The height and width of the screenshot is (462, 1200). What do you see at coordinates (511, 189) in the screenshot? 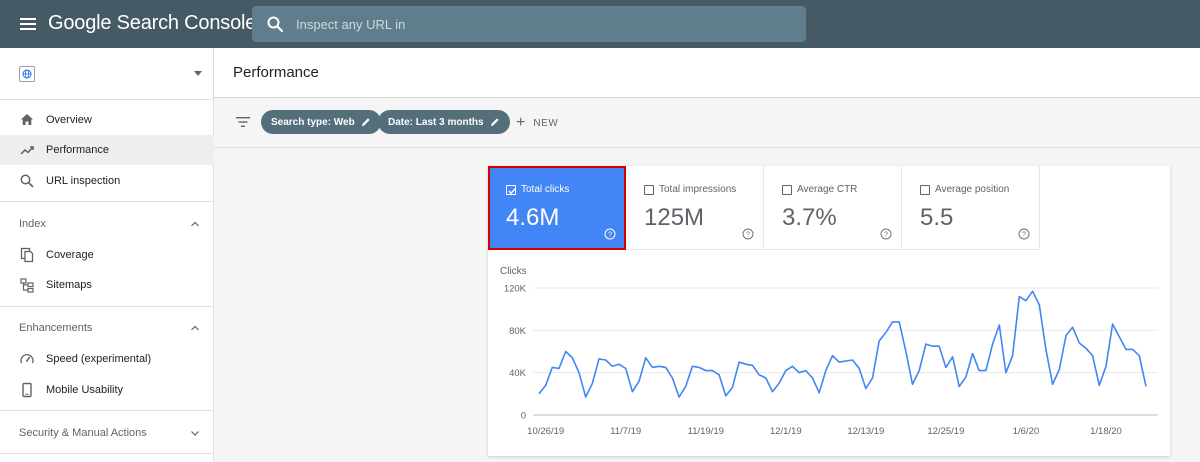
I see `checkbox-checked-icon` at bounding box center [511, 189].